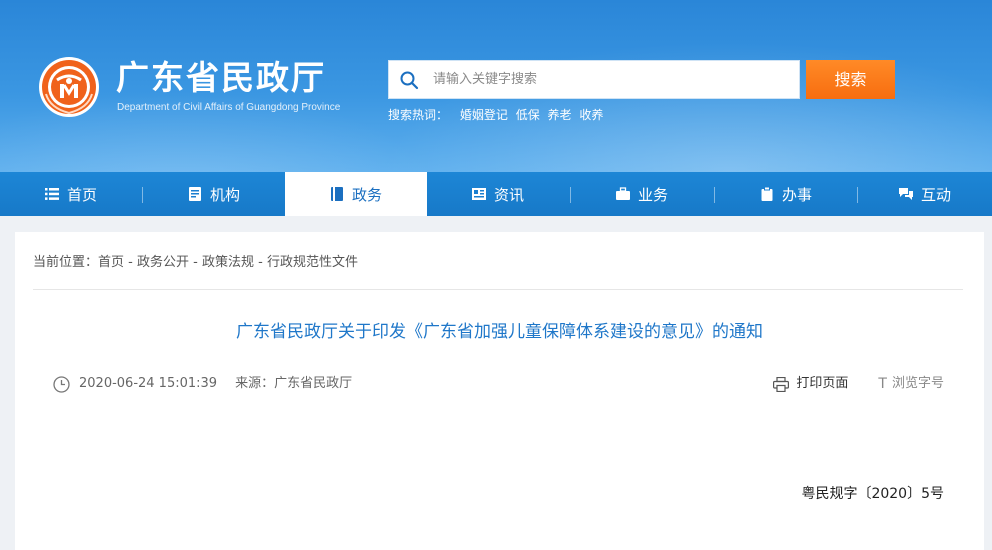 Image resolution: width=992 pixels, height=550 pixels. What do you see at coordinates (528, 115) in the screenshot?
I see `hotword-link: 低保` at bounding box center [528, 115].